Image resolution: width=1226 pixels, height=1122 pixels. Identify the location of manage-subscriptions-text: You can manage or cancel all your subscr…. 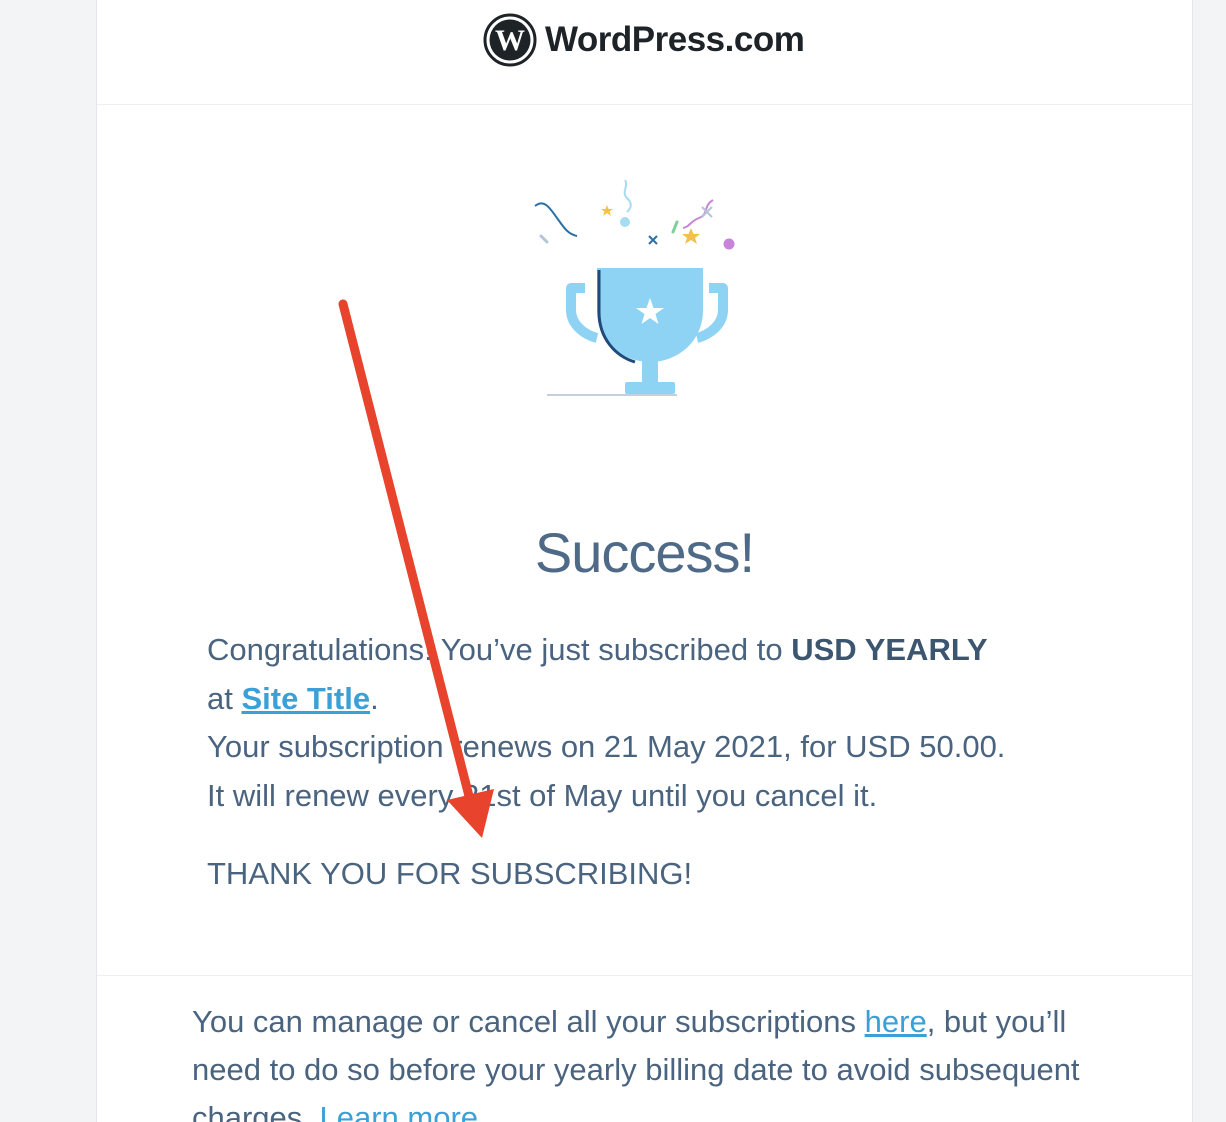
(642, 1060).